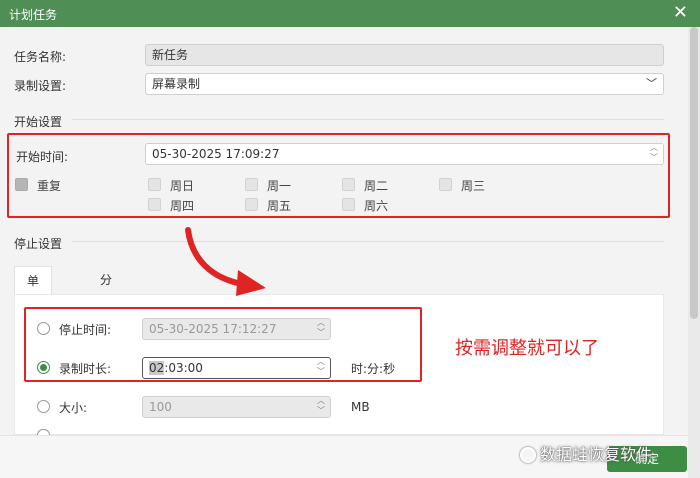 The height and width of the screenshot is (478, 700). What do you see at coordinates (528, 455) in the screenshot?
I see `watermark-logo-icon` at bounding box center [528, 455].